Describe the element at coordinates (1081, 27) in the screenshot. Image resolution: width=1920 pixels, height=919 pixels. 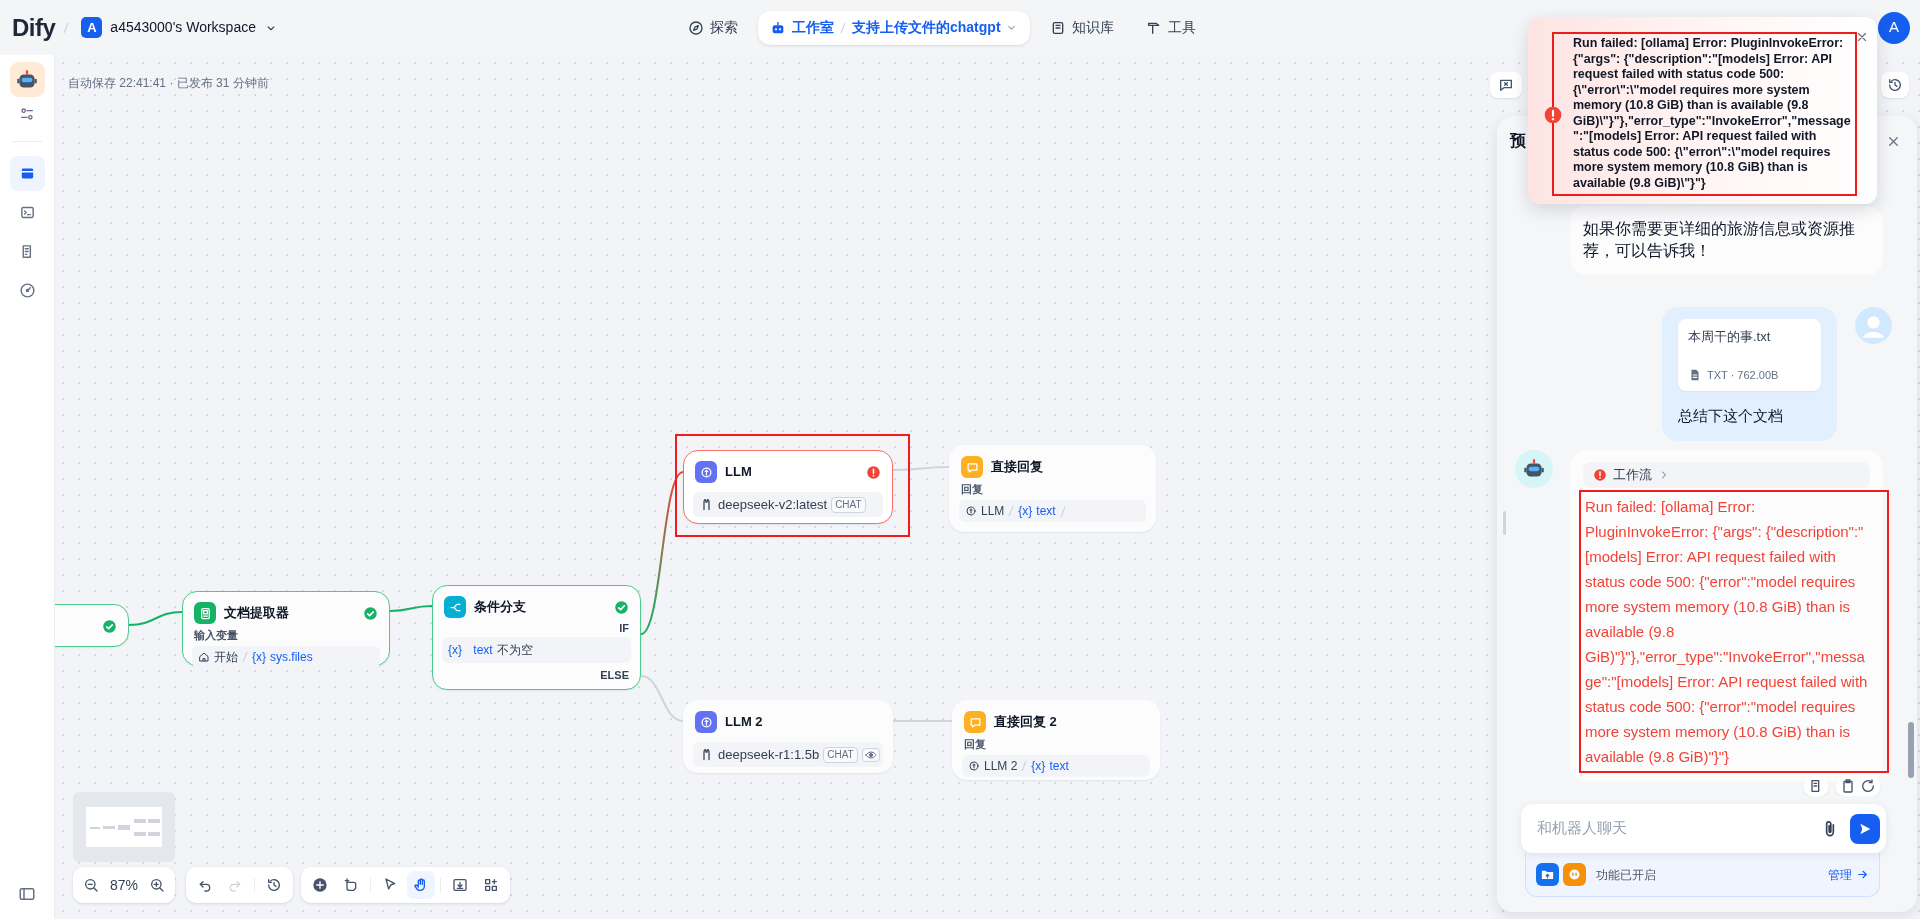
I see `nav-tab: 知识库` at that location.